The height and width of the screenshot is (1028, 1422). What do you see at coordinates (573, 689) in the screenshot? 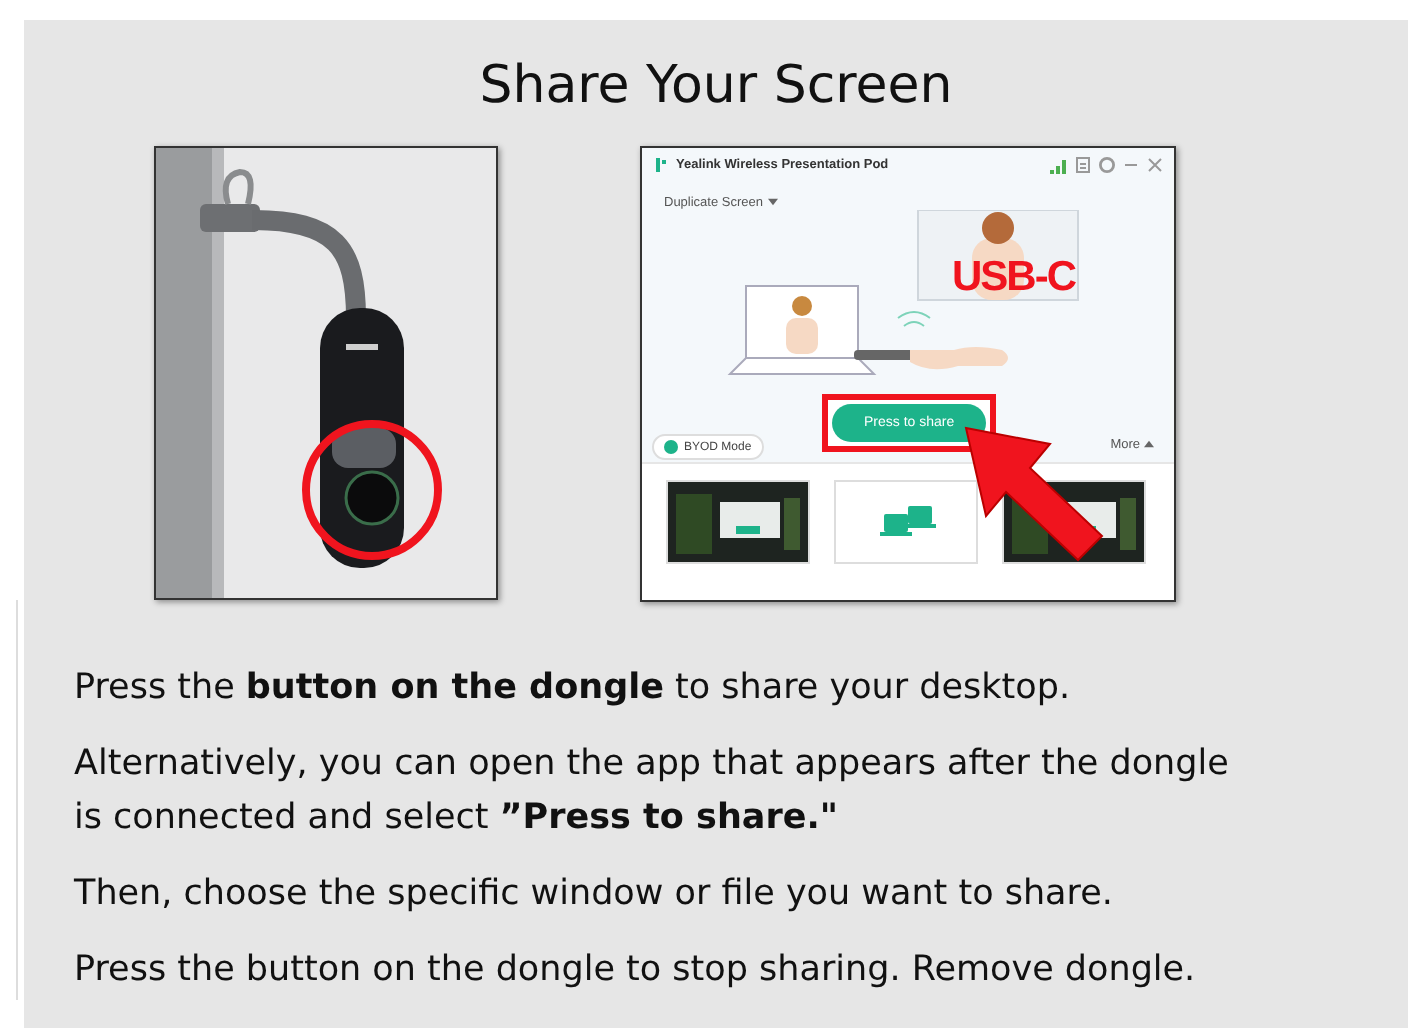
I see `instruction-text: Press the button on the dongle to share your desktop.` at bounding box center [573, 689].